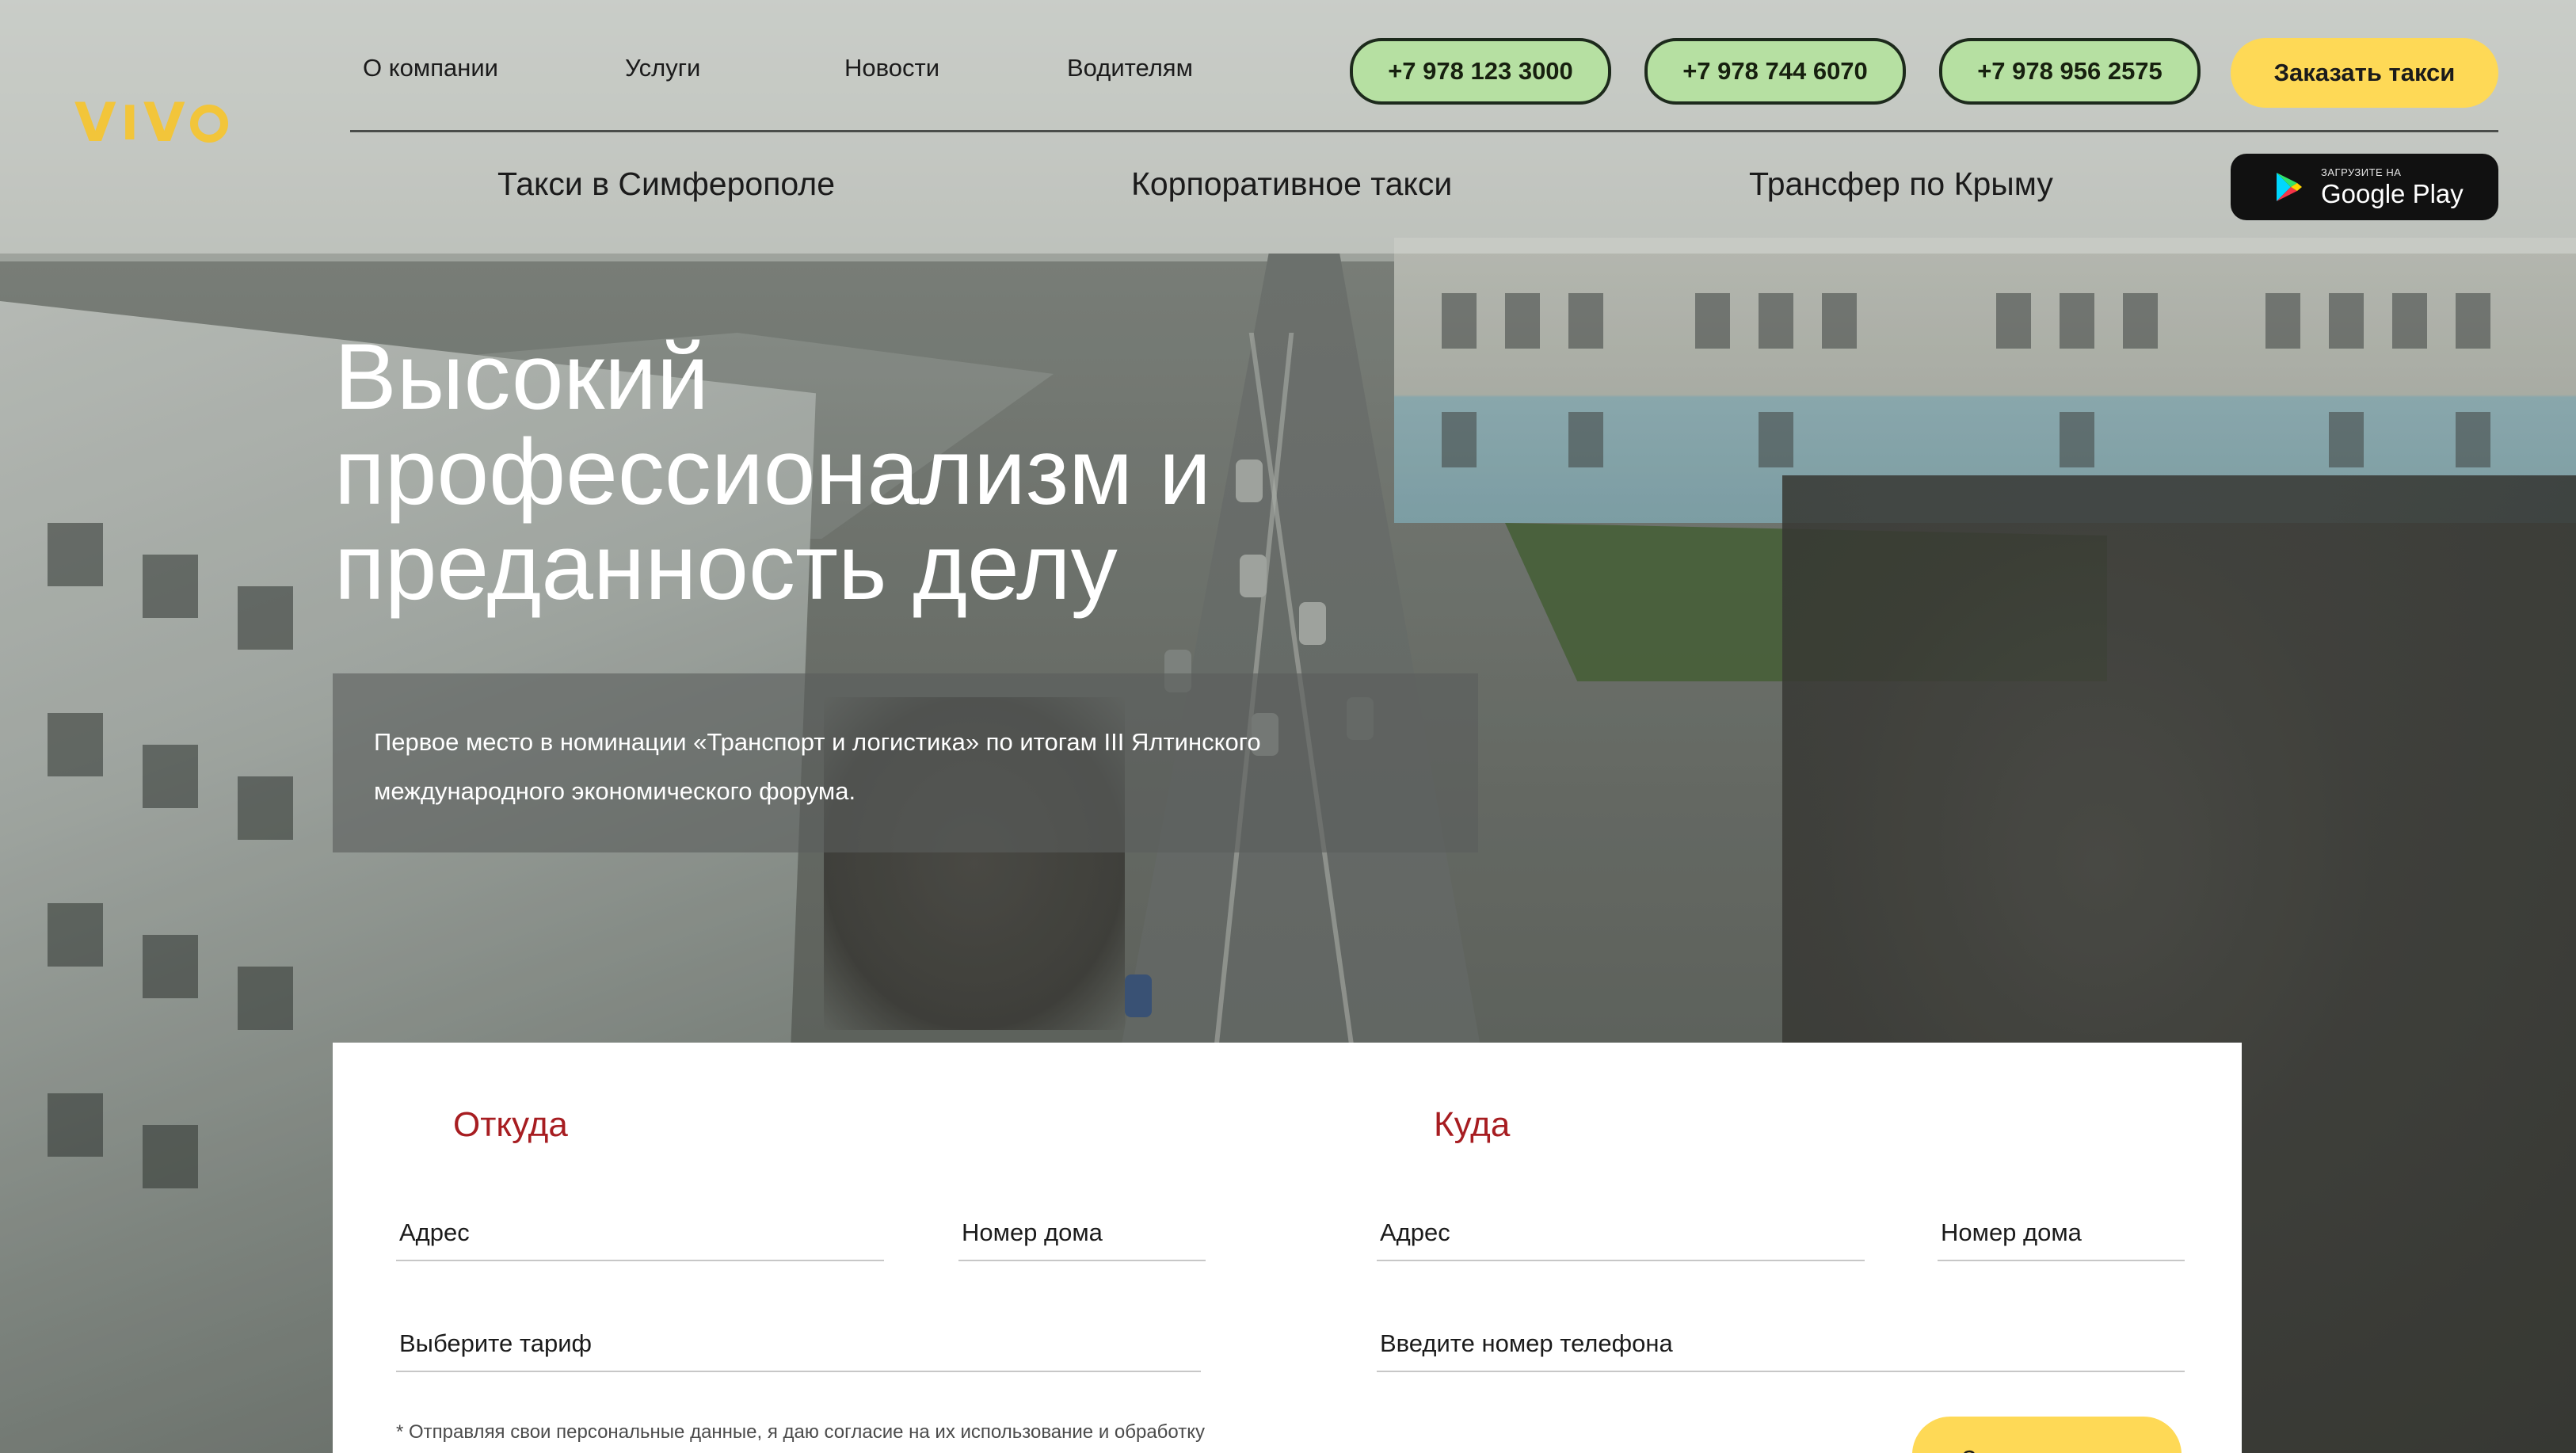  What do you see at coordinates (1473, 1124) in the screenshot?
I see `to-heading: Куда` at bounding box center [1473, 1124].